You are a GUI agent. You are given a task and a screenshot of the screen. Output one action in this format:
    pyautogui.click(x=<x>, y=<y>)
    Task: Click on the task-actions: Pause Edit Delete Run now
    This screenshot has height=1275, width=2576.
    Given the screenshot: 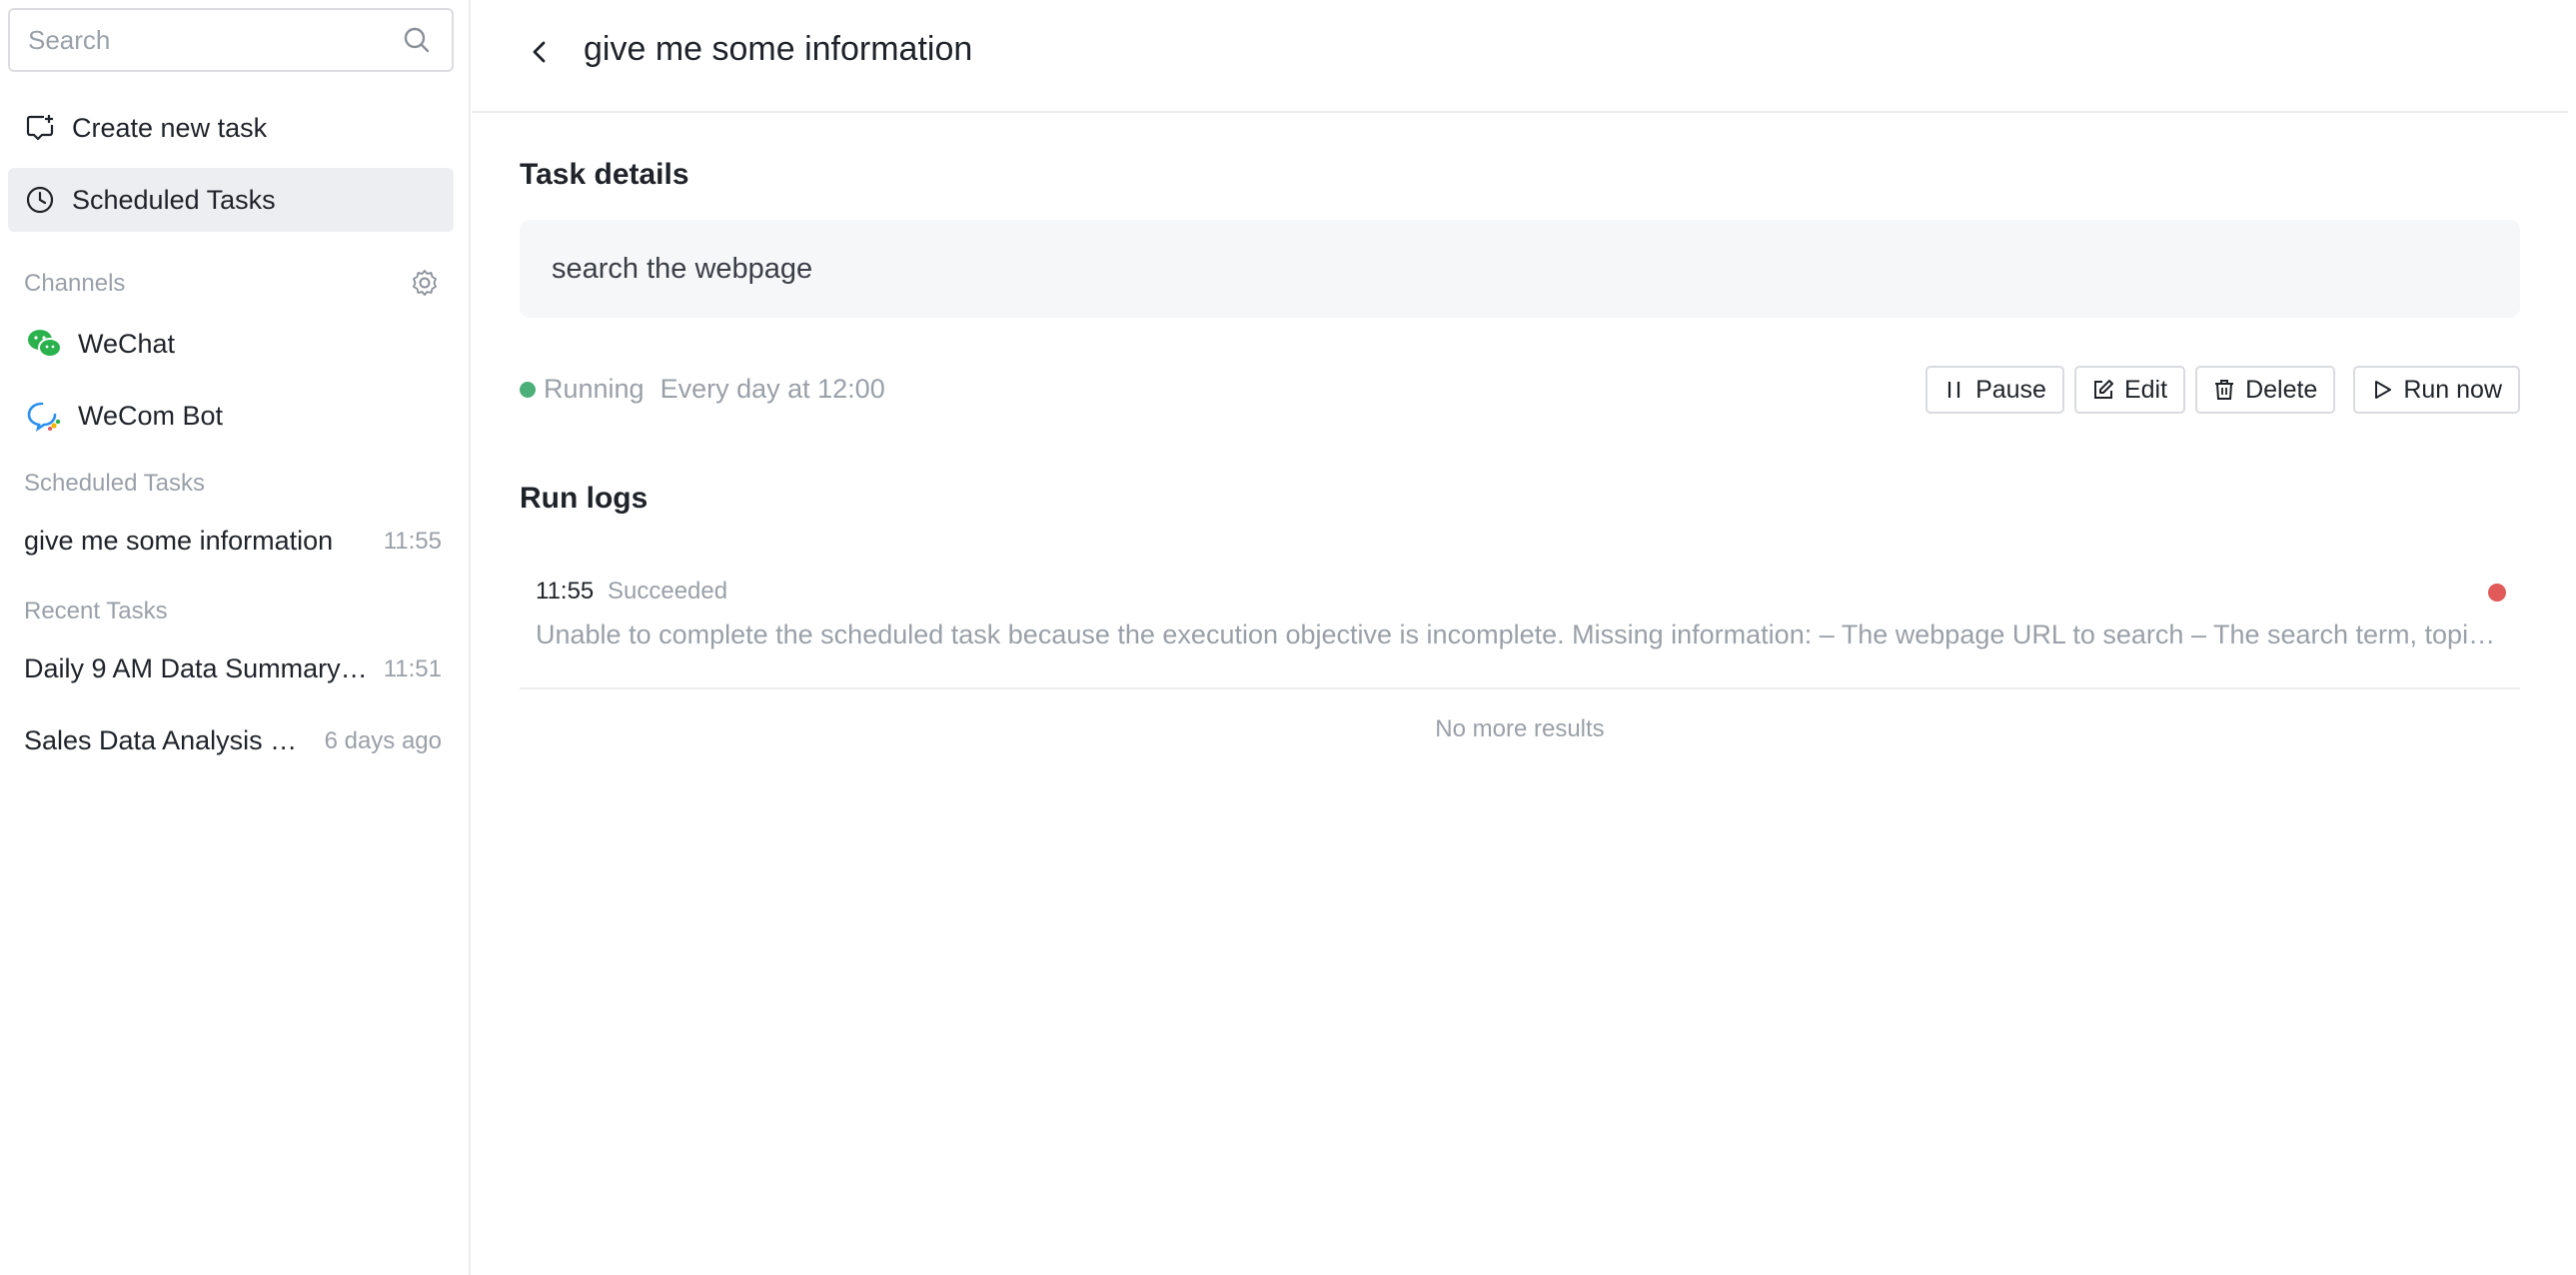 What is the action you would take?
    pyautogui.click(x=2223, y=390)
    